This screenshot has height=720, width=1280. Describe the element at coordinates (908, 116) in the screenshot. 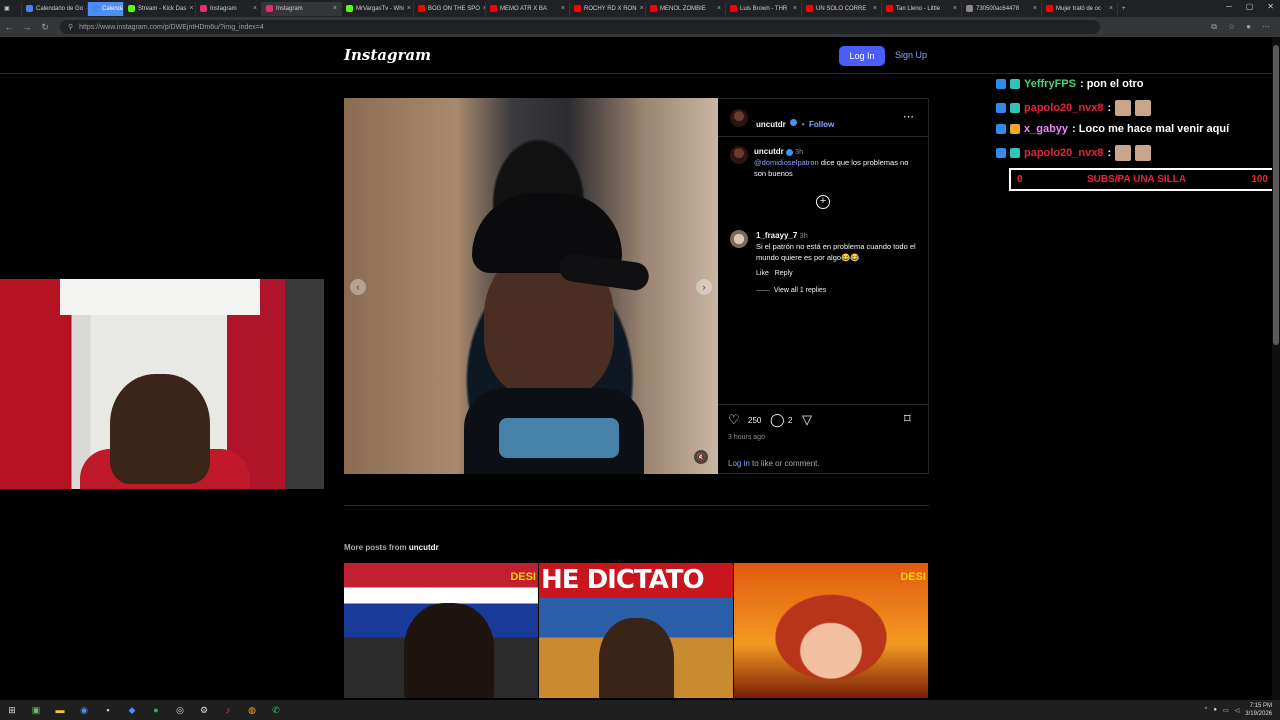

I see `more-options-icon: ⋯` at that location.